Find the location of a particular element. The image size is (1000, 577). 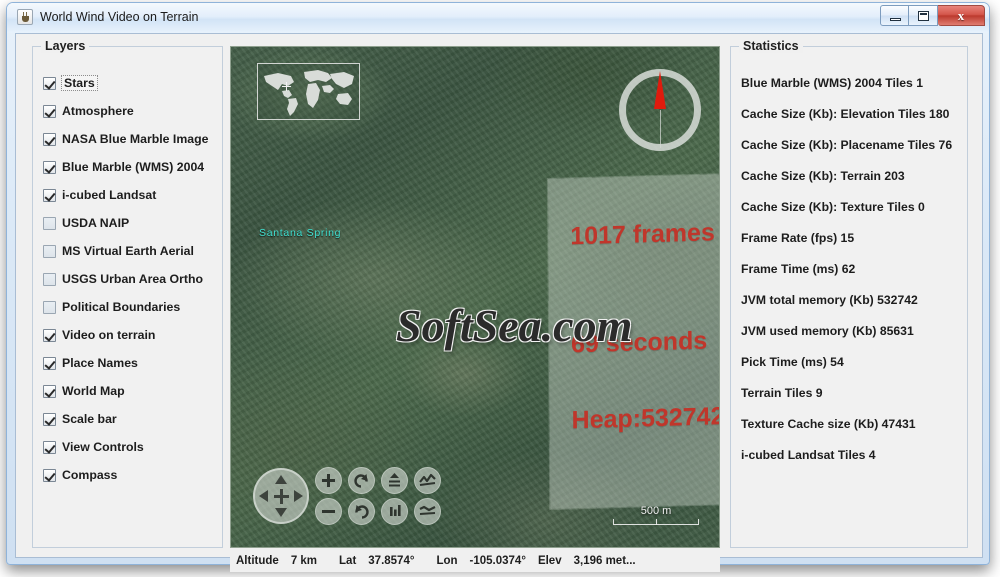

layer-label: Blue Marble (WMS) 2004 is located at coordinates (133, 167).